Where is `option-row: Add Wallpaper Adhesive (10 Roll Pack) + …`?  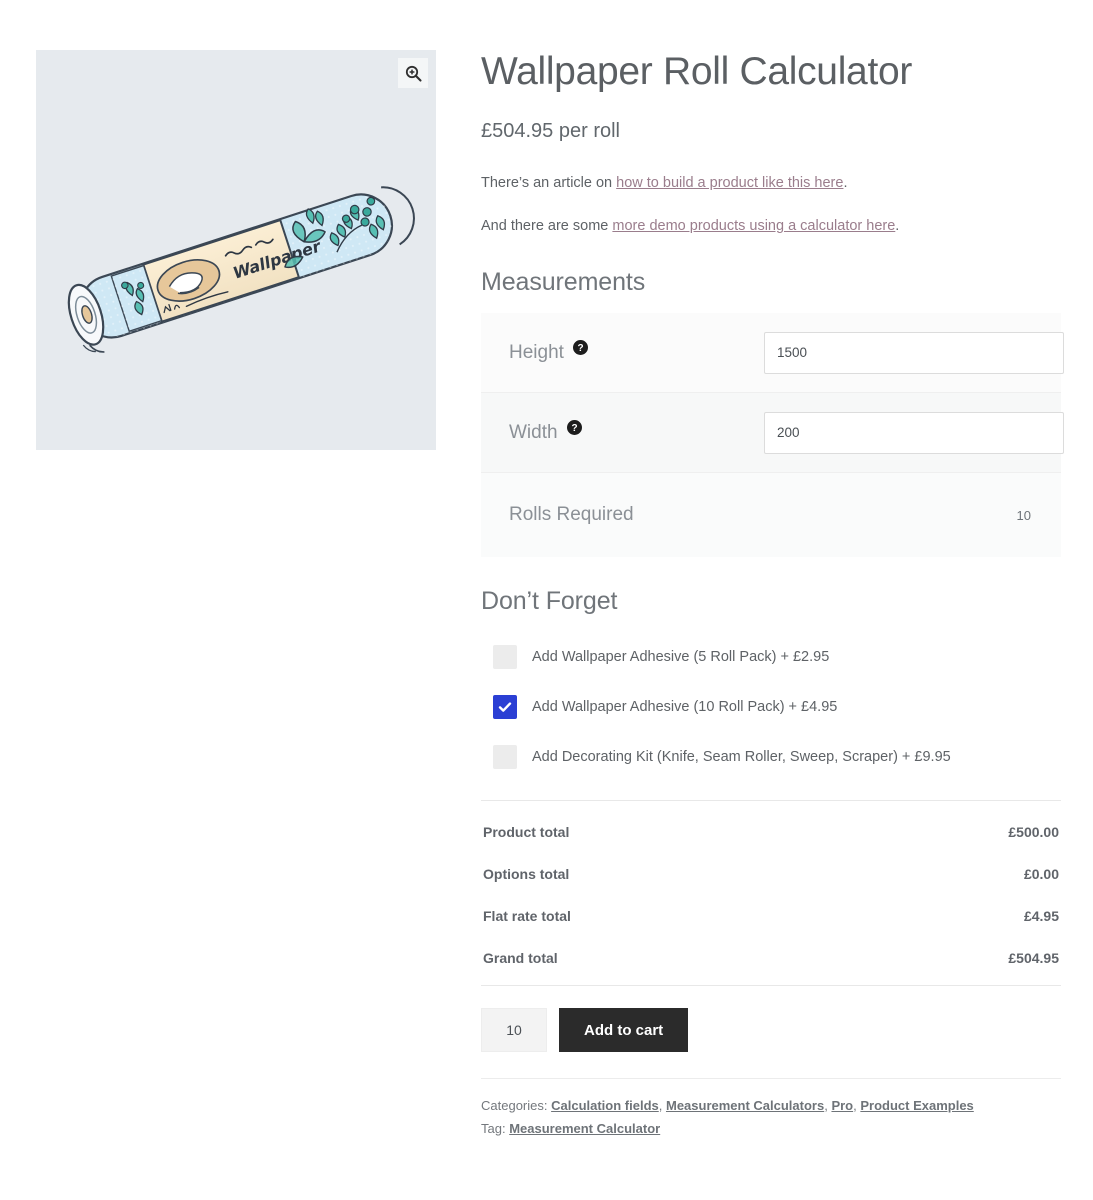
option-row: Add Wallpaper Adhesive (10 Roll Pack) + … is located at coordinates (771, 707).